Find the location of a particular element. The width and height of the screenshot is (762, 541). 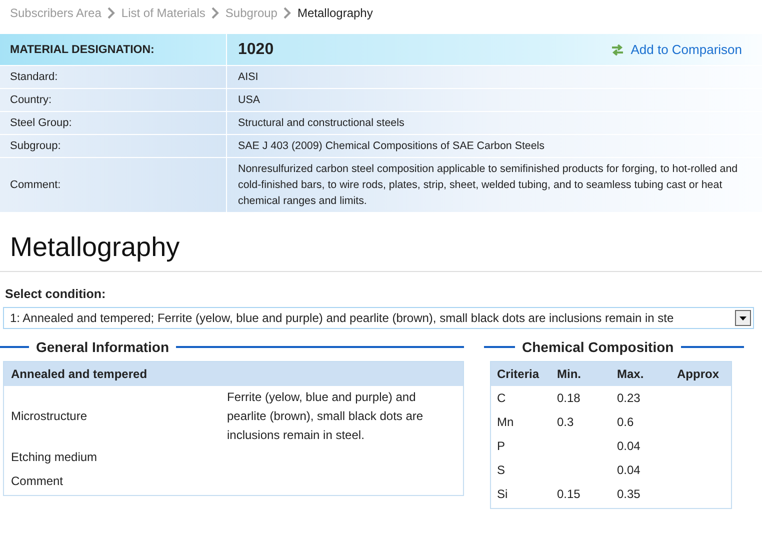

property-label: Steel Group: is located at coordinates (113, 123).